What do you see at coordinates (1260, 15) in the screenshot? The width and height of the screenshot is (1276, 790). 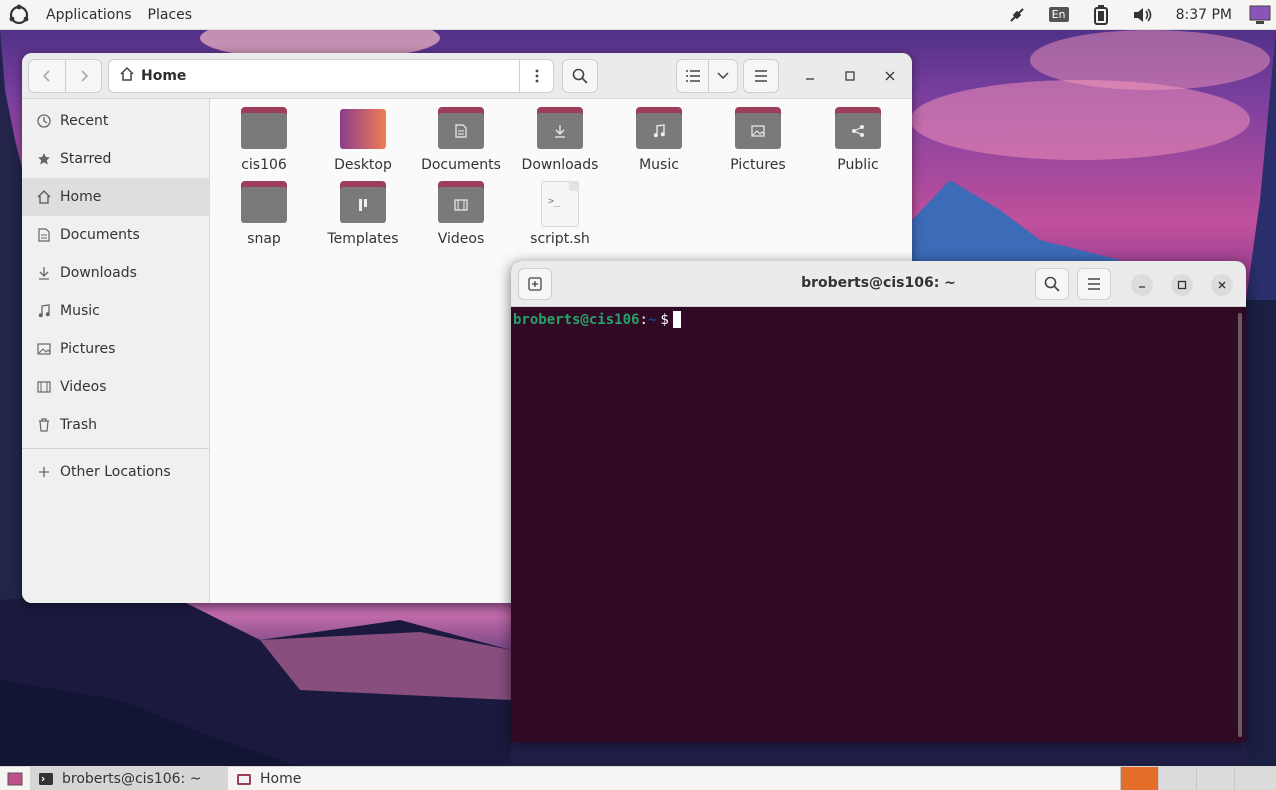 I see `user-menu-icon` at bounding box center [1260, 15].